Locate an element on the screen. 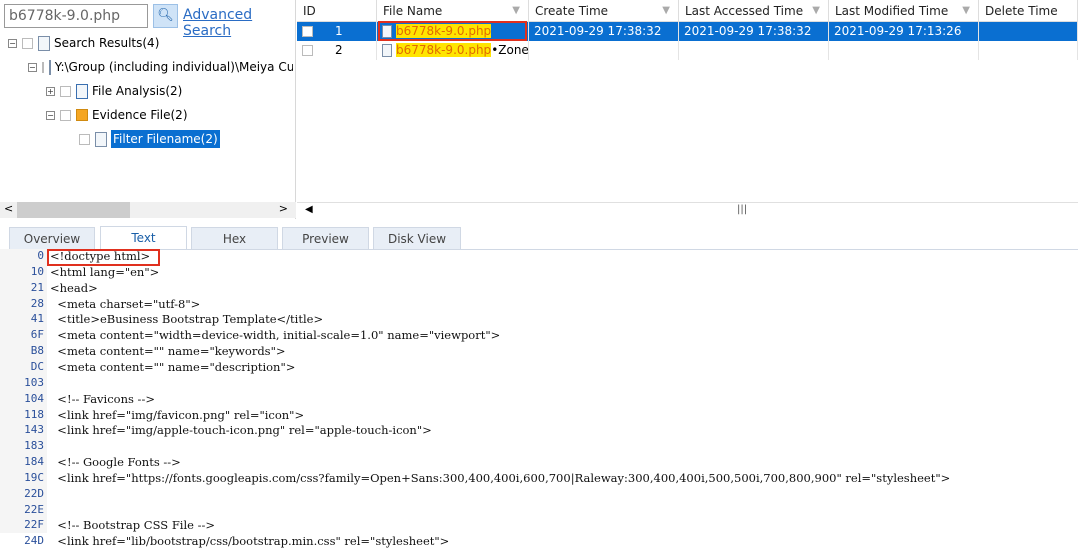 The image size is (1078, 548). column-header-file-name: File Name ▼ is located at coordinates (453, 11).